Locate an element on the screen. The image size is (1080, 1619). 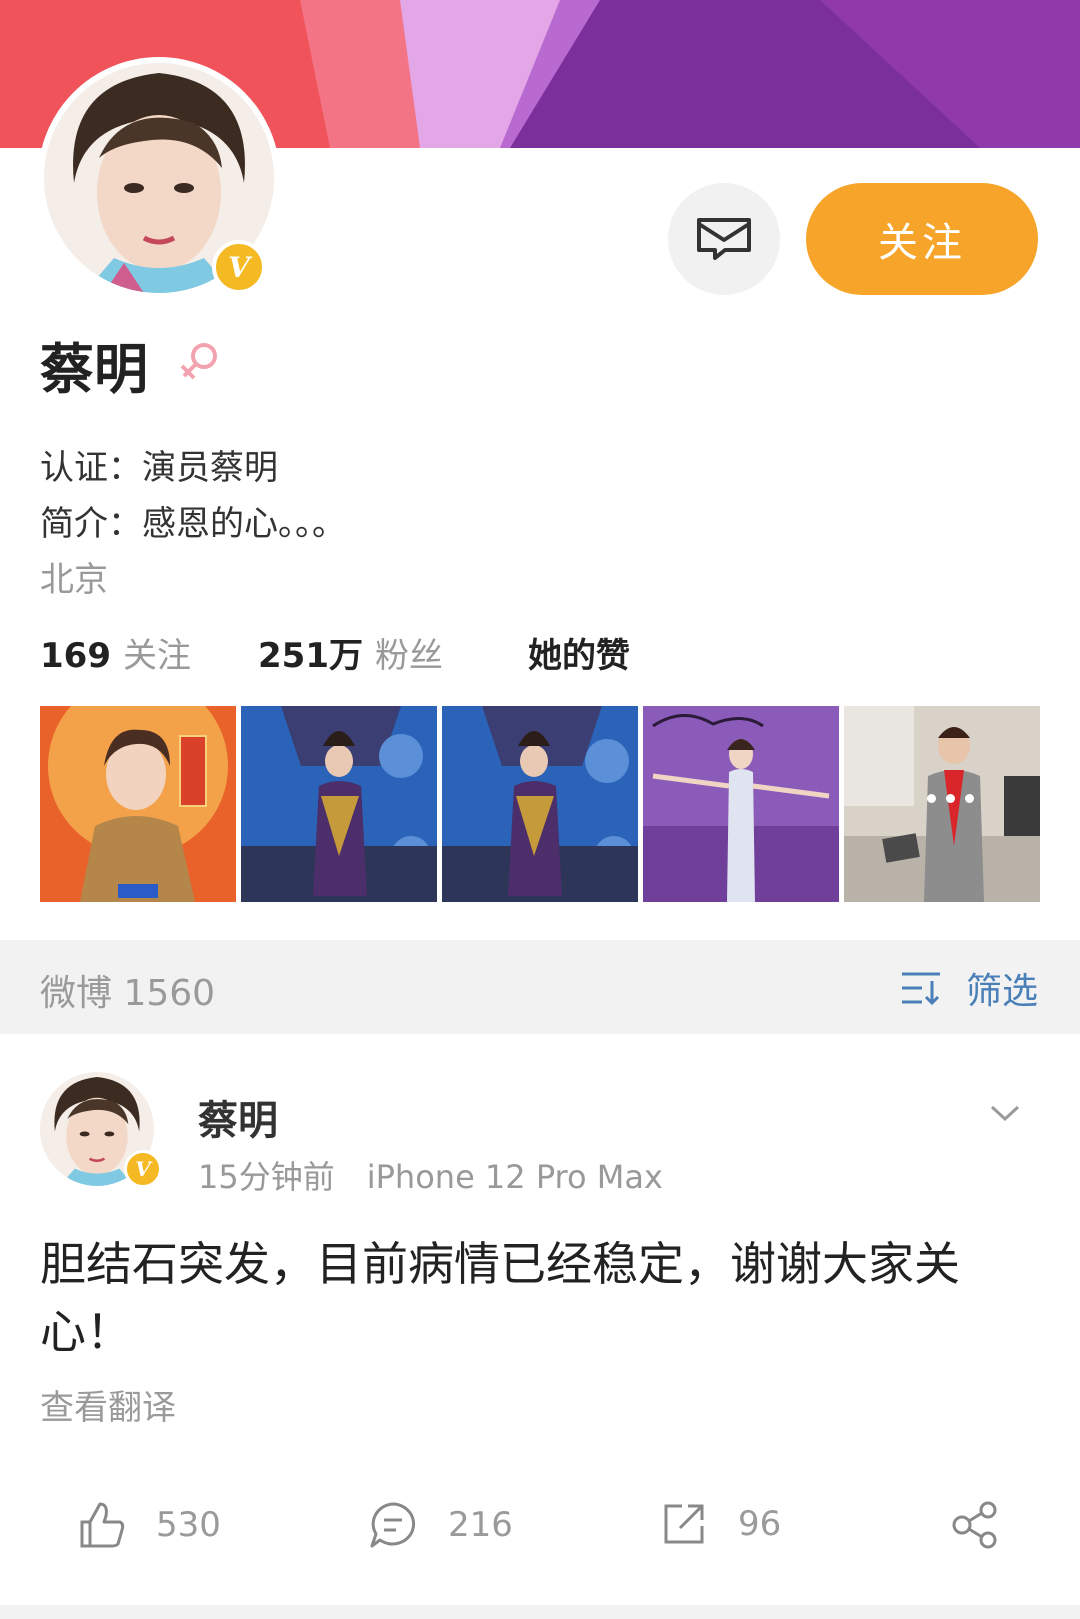
share-button is located at coordinates (990, 1525).